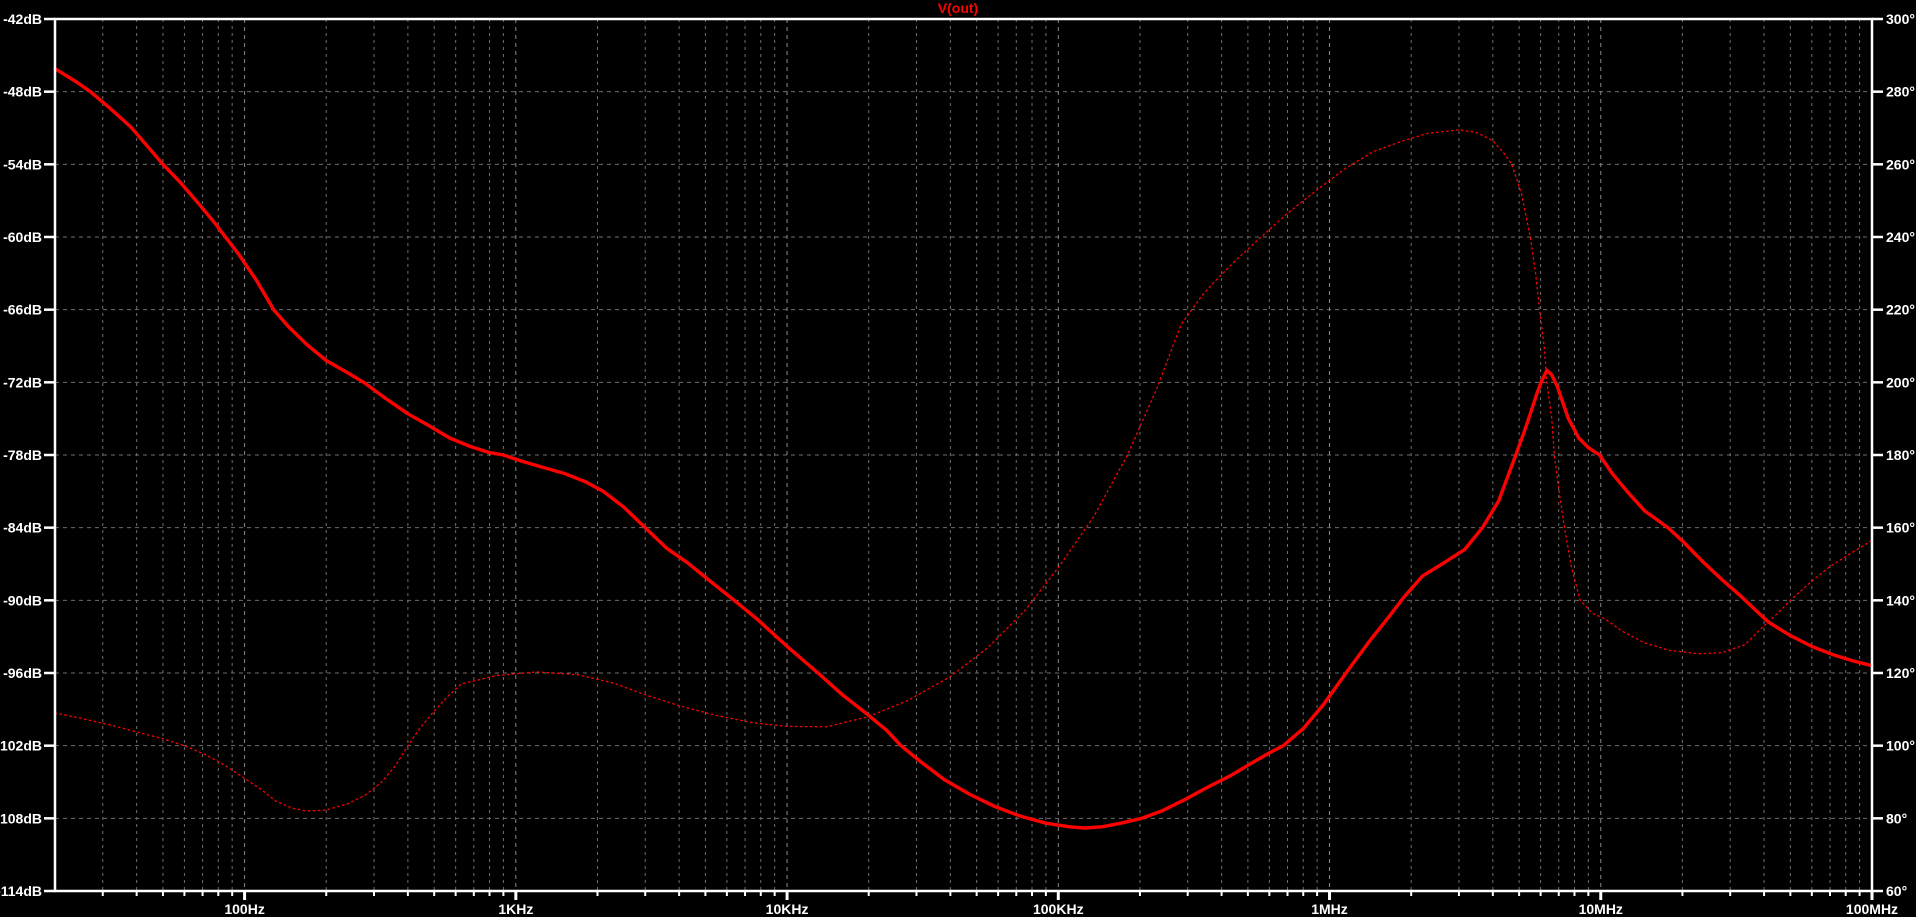 Image resolution: width=1916 pixels, height=917 pixels. What do you see at coordinates (1900, 237) in the screenshot?
I see `y-right-tick-label: 240°` at bounding box center [1900, 237].